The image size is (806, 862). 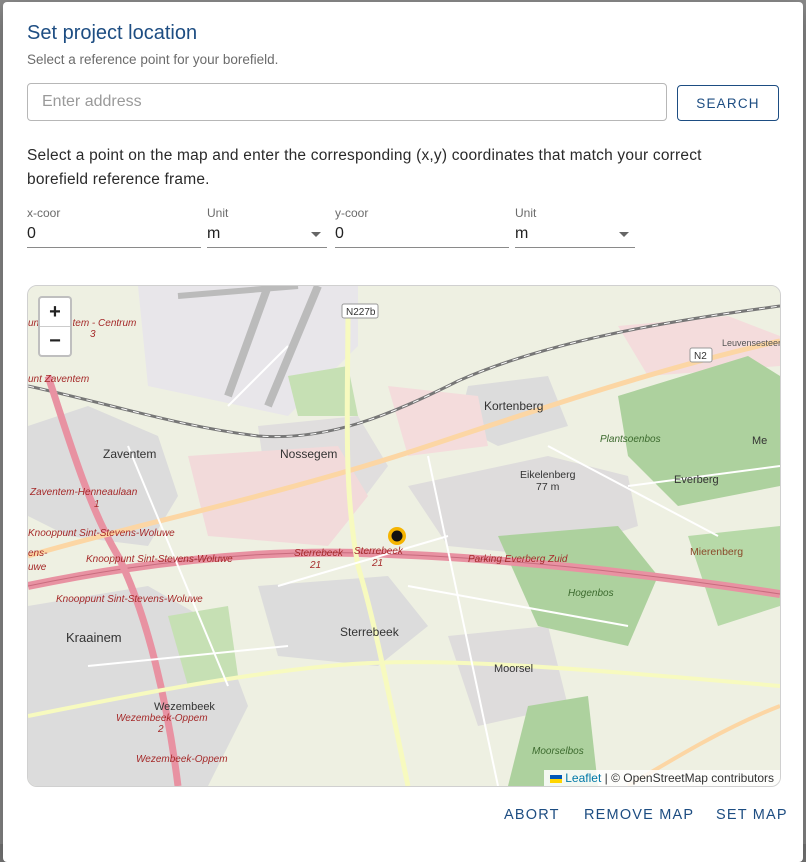 What do you see at coordinates (218, 213) in the screenshot?
I see `x-unit-label: Unit` at bounding box center [218, 213].